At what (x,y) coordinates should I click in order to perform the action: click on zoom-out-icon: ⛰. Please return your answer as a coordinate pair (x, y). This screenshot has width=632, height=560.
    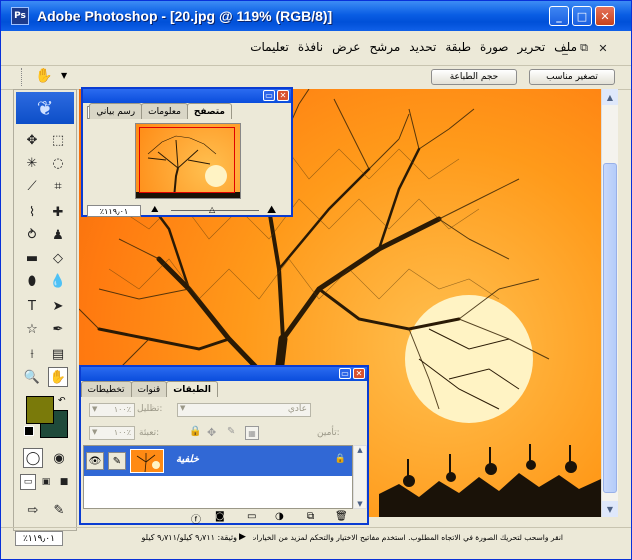
    Looking at the image, I should click on (155, 210).